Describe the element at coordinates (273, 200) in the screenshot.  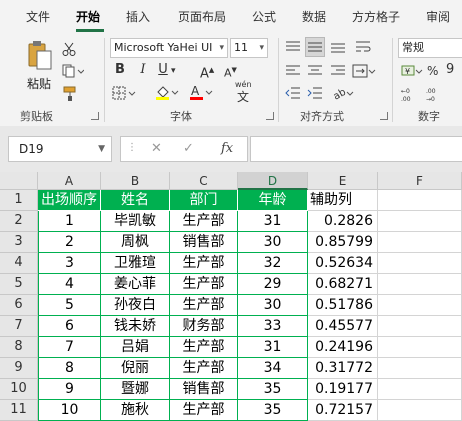
I see `table-header-cell: 年龄` at that location.